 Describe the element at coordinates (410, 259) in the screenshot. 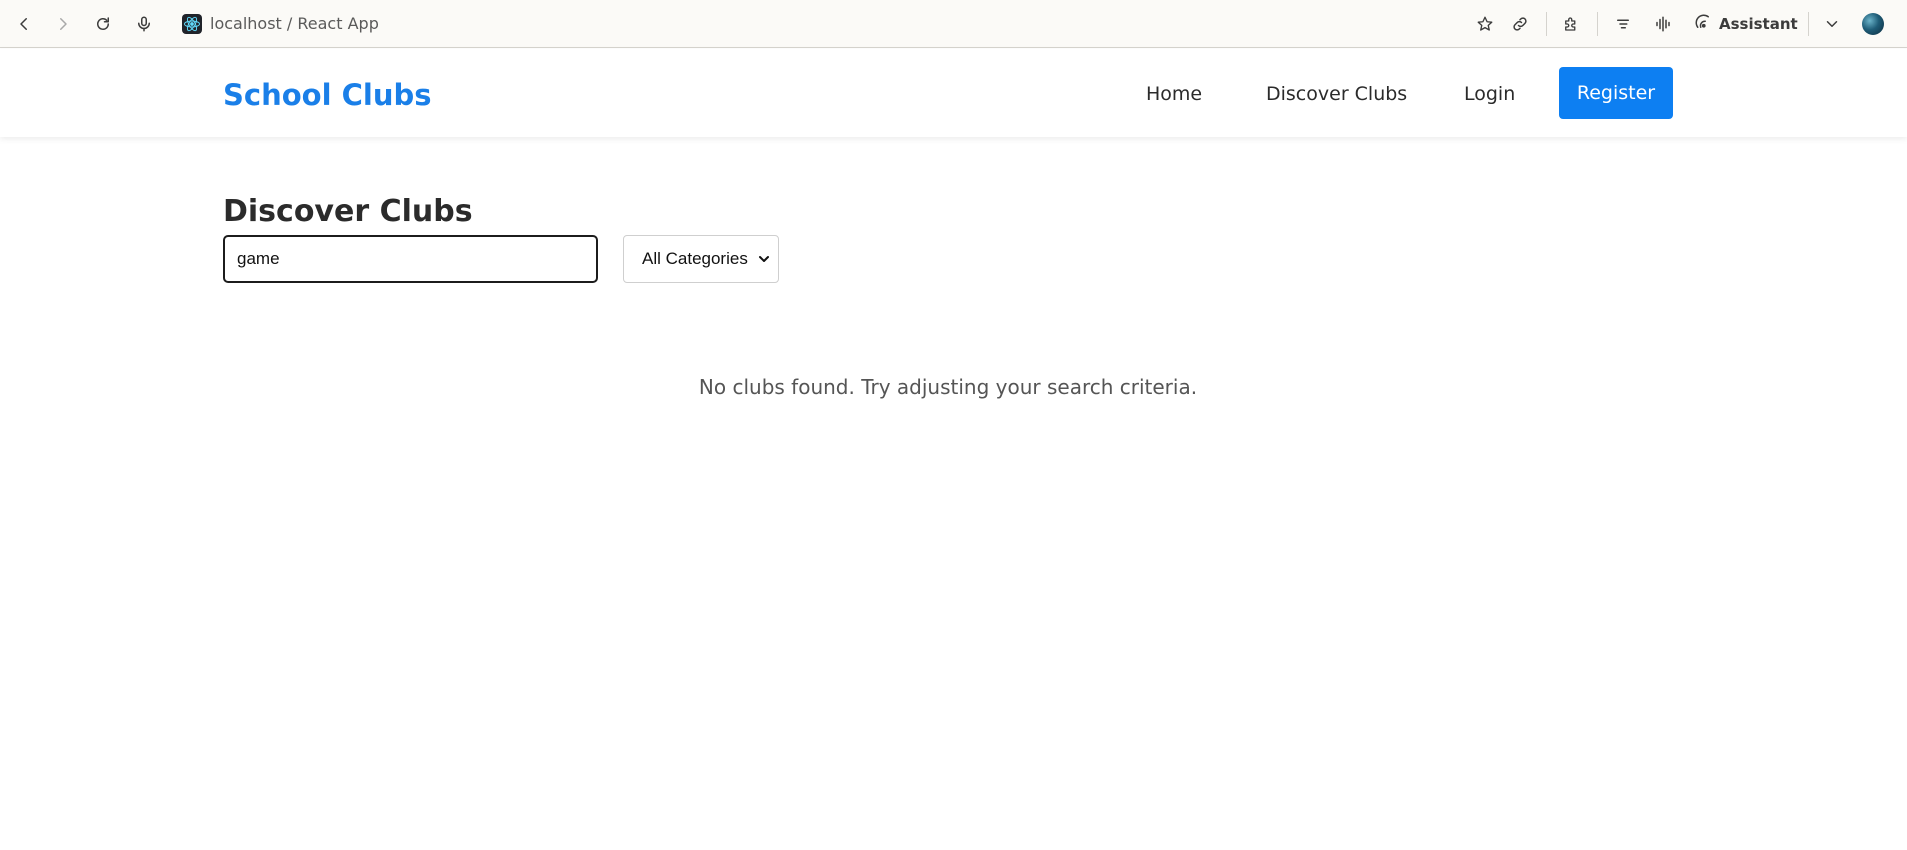

I see `search-input` at that location.